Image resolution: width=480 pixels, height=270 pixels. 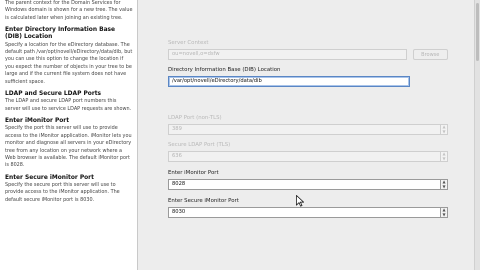 I want to click on server-context-input: ou=novell,o=dsfw, so click(x=287, y=54).